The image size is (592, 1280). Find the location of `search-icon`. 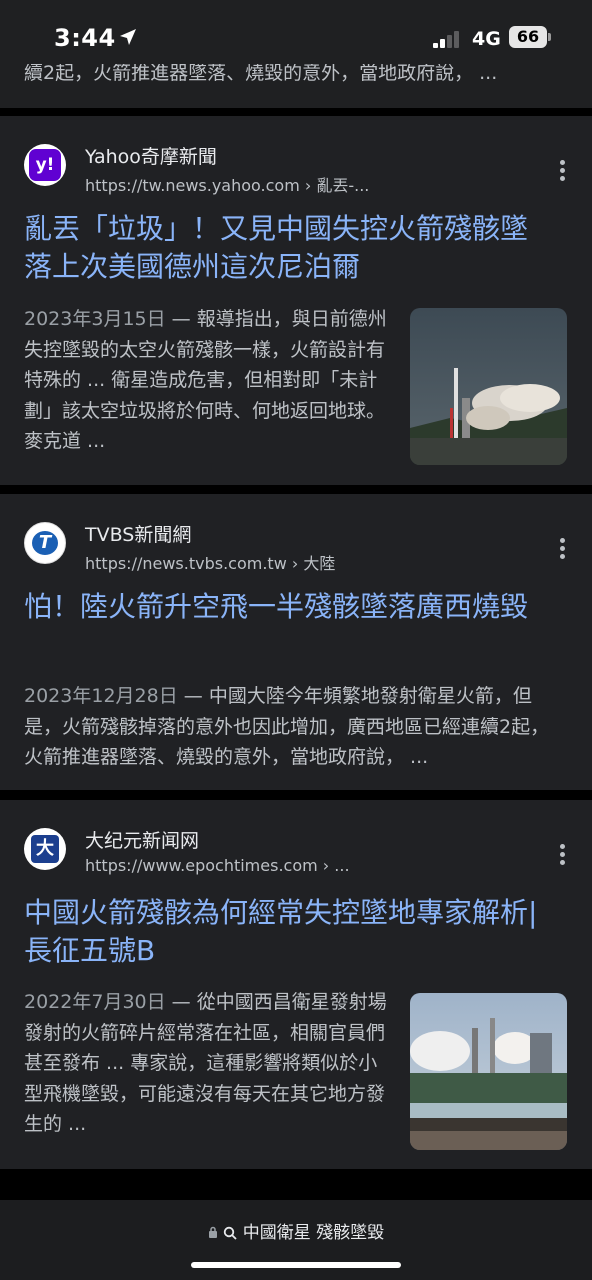

search-icon is located at coordinates (230, 1233).